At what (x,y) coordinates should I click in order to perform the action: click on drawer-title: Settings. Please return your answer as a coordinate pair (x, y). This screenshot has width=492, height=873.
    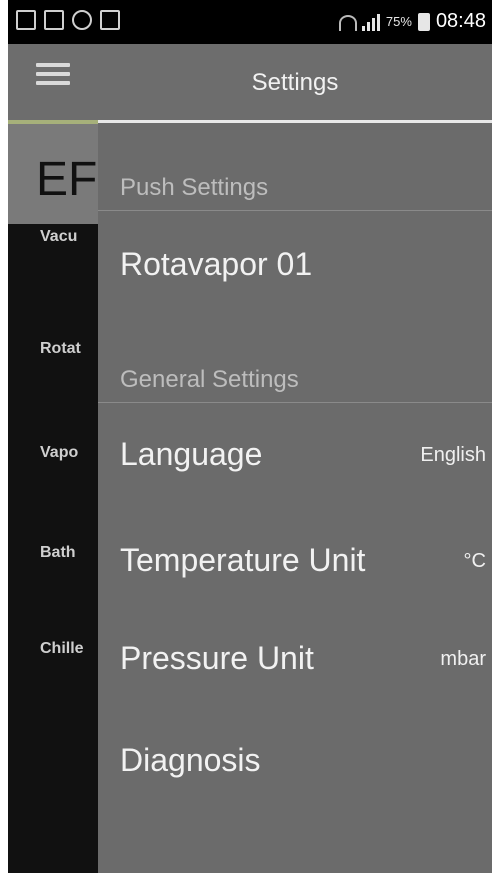
    Looking at the image, I should click on (295, 82).